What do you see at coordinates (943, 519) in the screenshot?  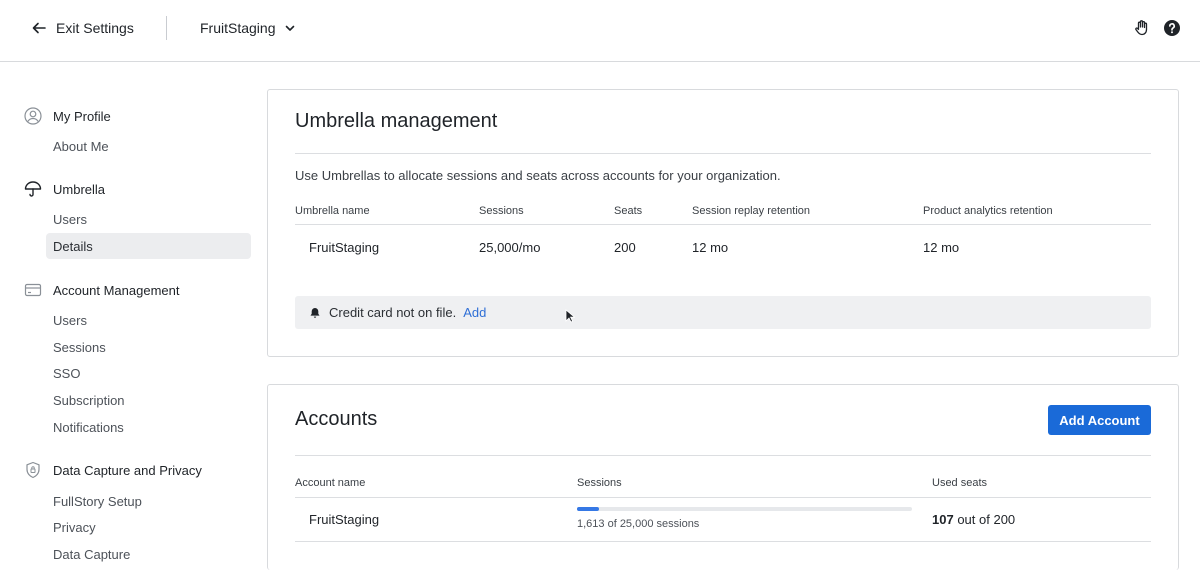 I see `used-seats-count: 107` at bounding box center [943, 519].